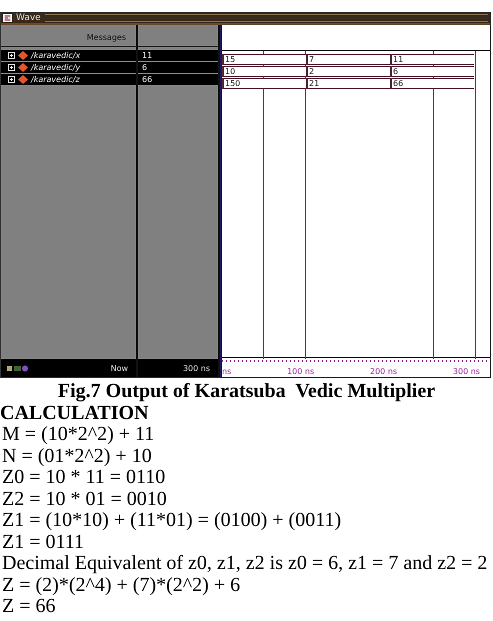 This screenshot has width=493, height=621. Describe the element at coordinates (55, 79) in the screenshot. I see `signal-name: /karavedic/z` at that location.